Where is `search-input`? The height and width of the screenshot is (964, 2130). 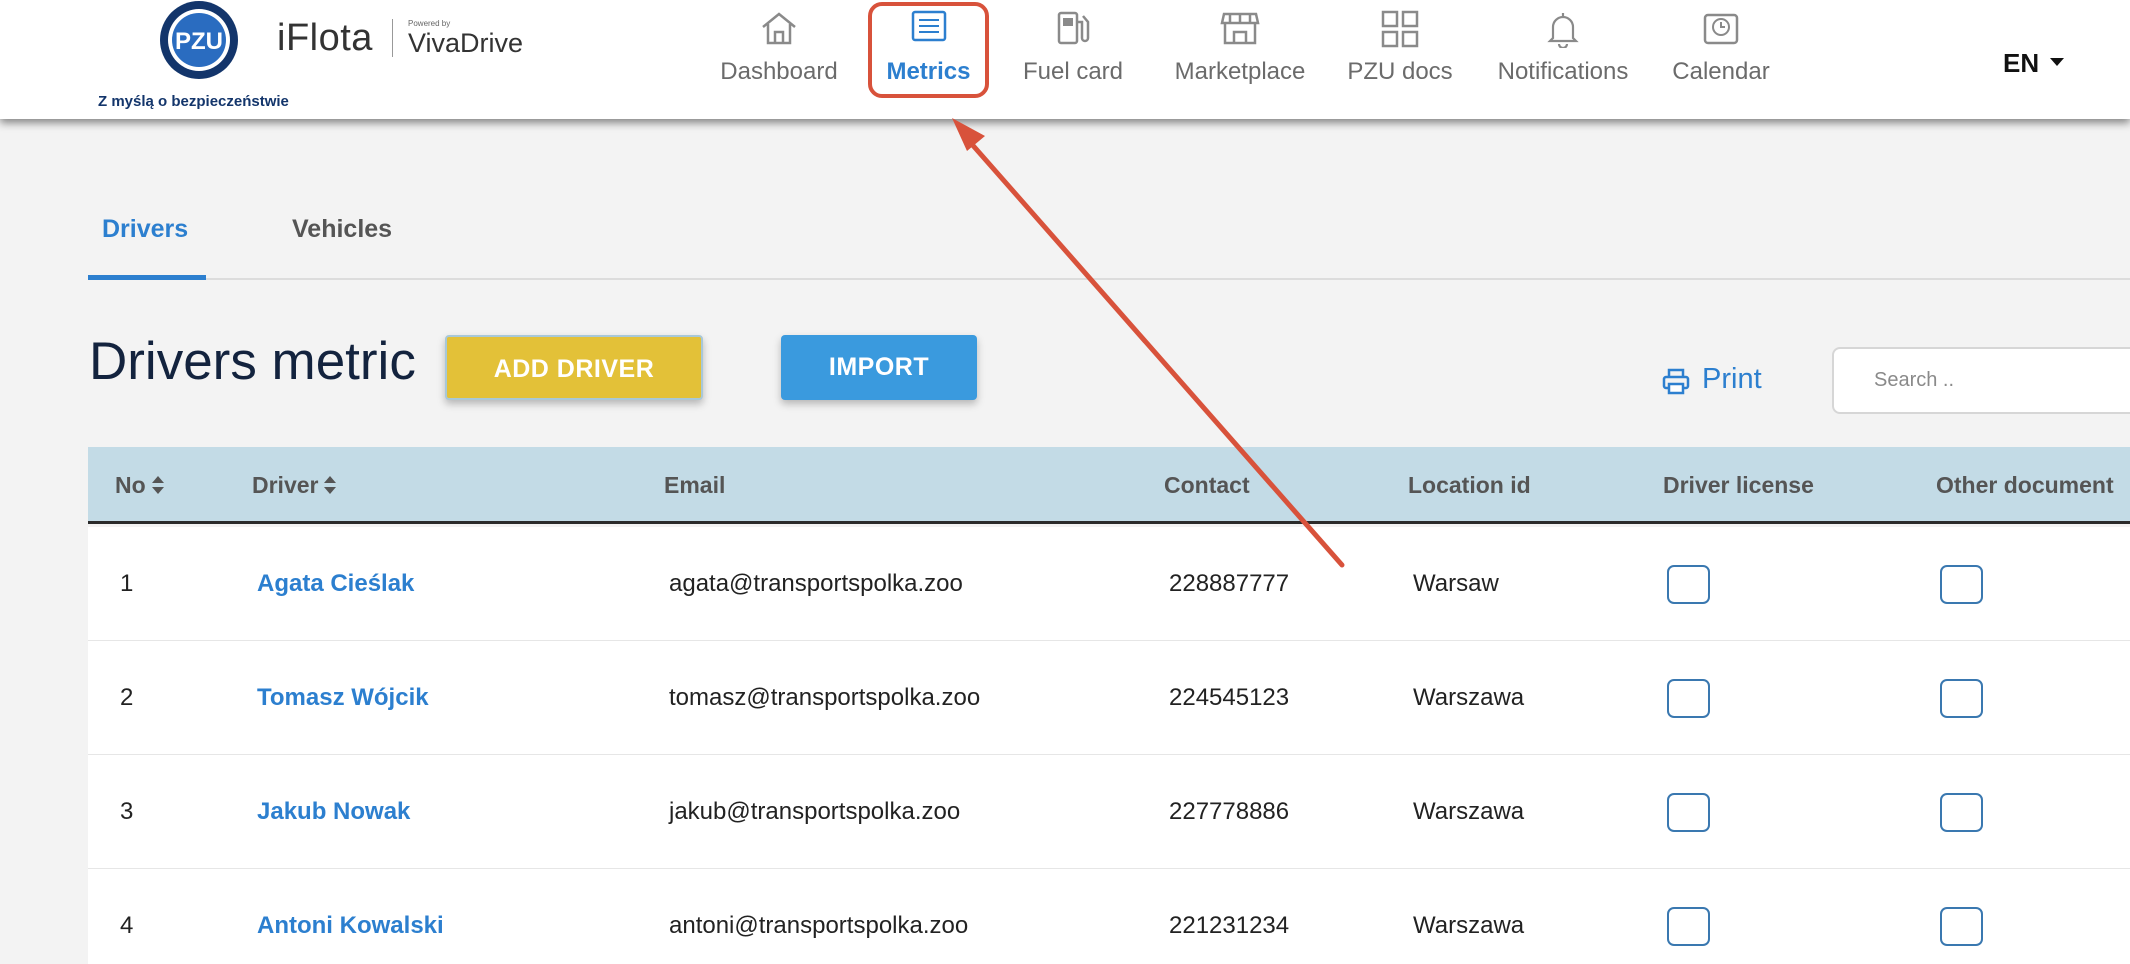
search-input is located at coordinates (1981, 380).